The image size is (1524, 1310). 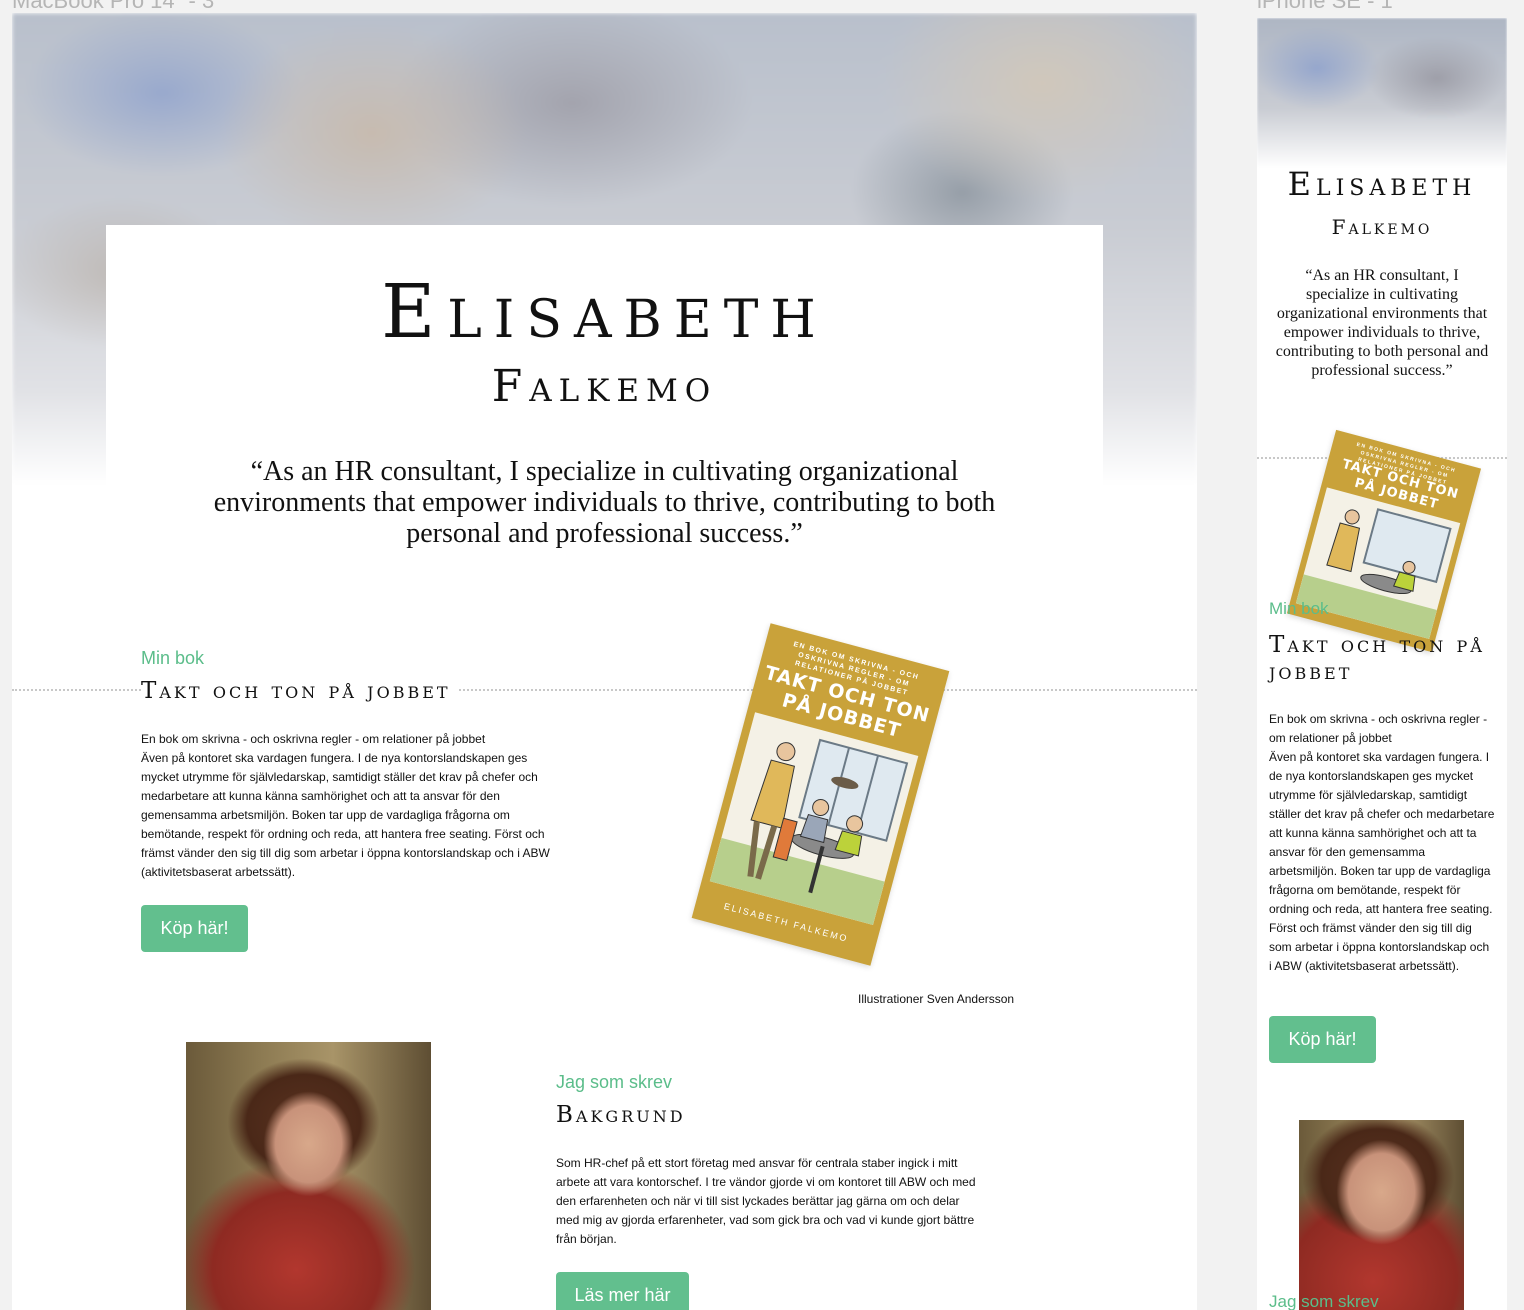 I want to click on mobile-frame-label: iPhone SE - 1, so click(x=1325, y=6).